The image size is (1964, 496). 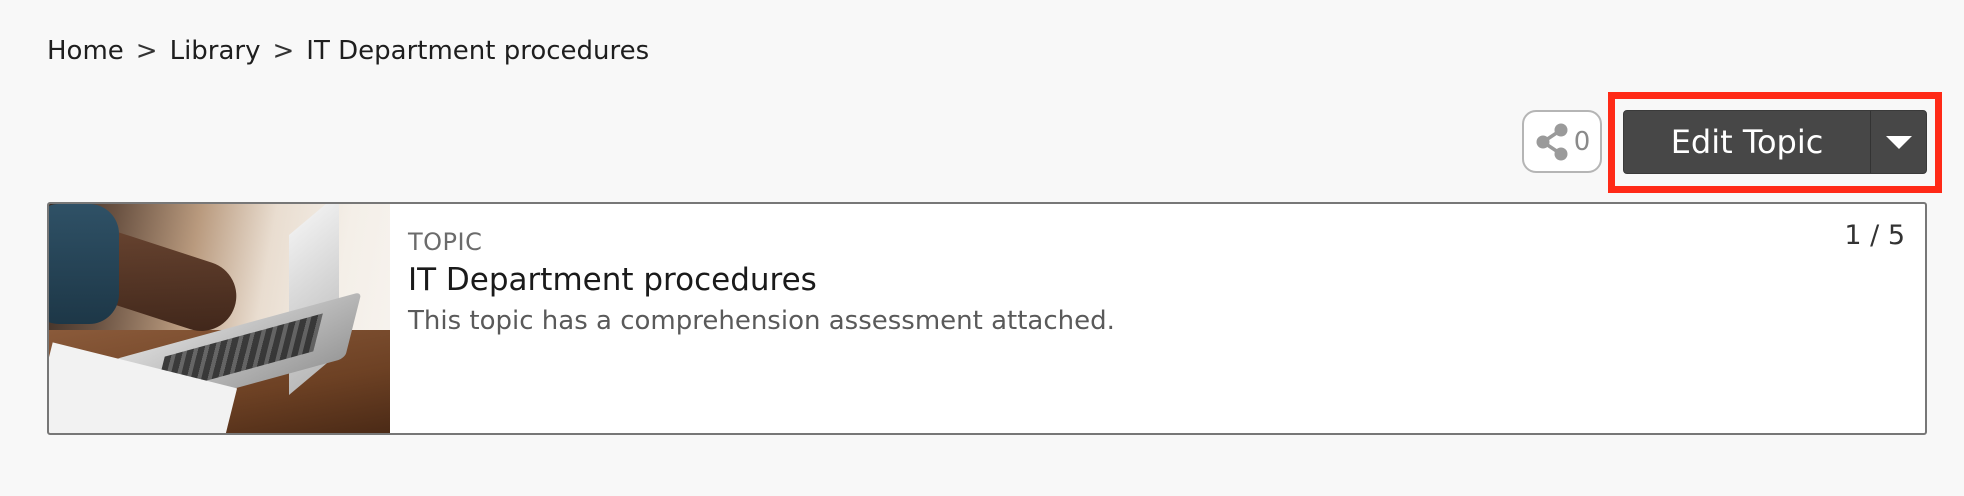 I want to click on breadcrumb-current: IT Department procedures, so click(x=478, y=51).